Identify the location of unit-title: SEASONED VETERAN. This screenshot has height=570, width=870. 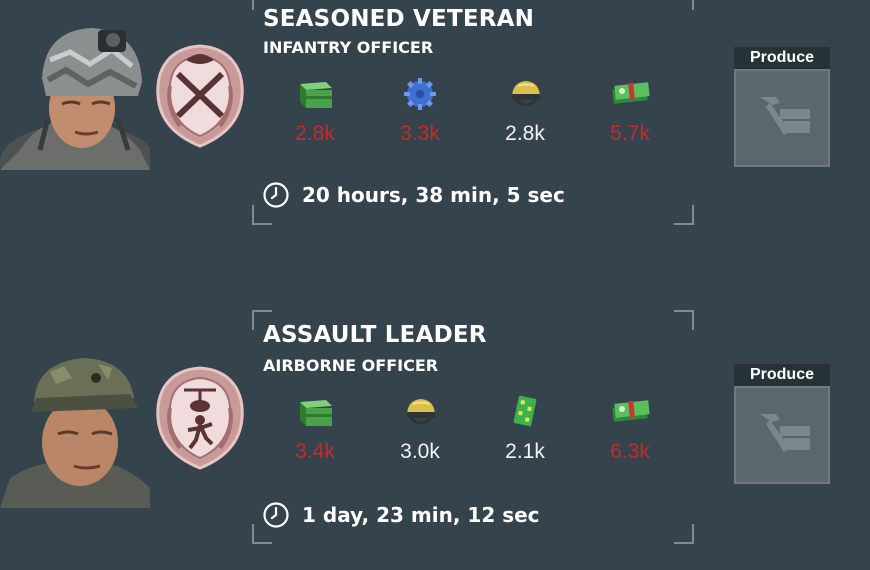
(399, 19).